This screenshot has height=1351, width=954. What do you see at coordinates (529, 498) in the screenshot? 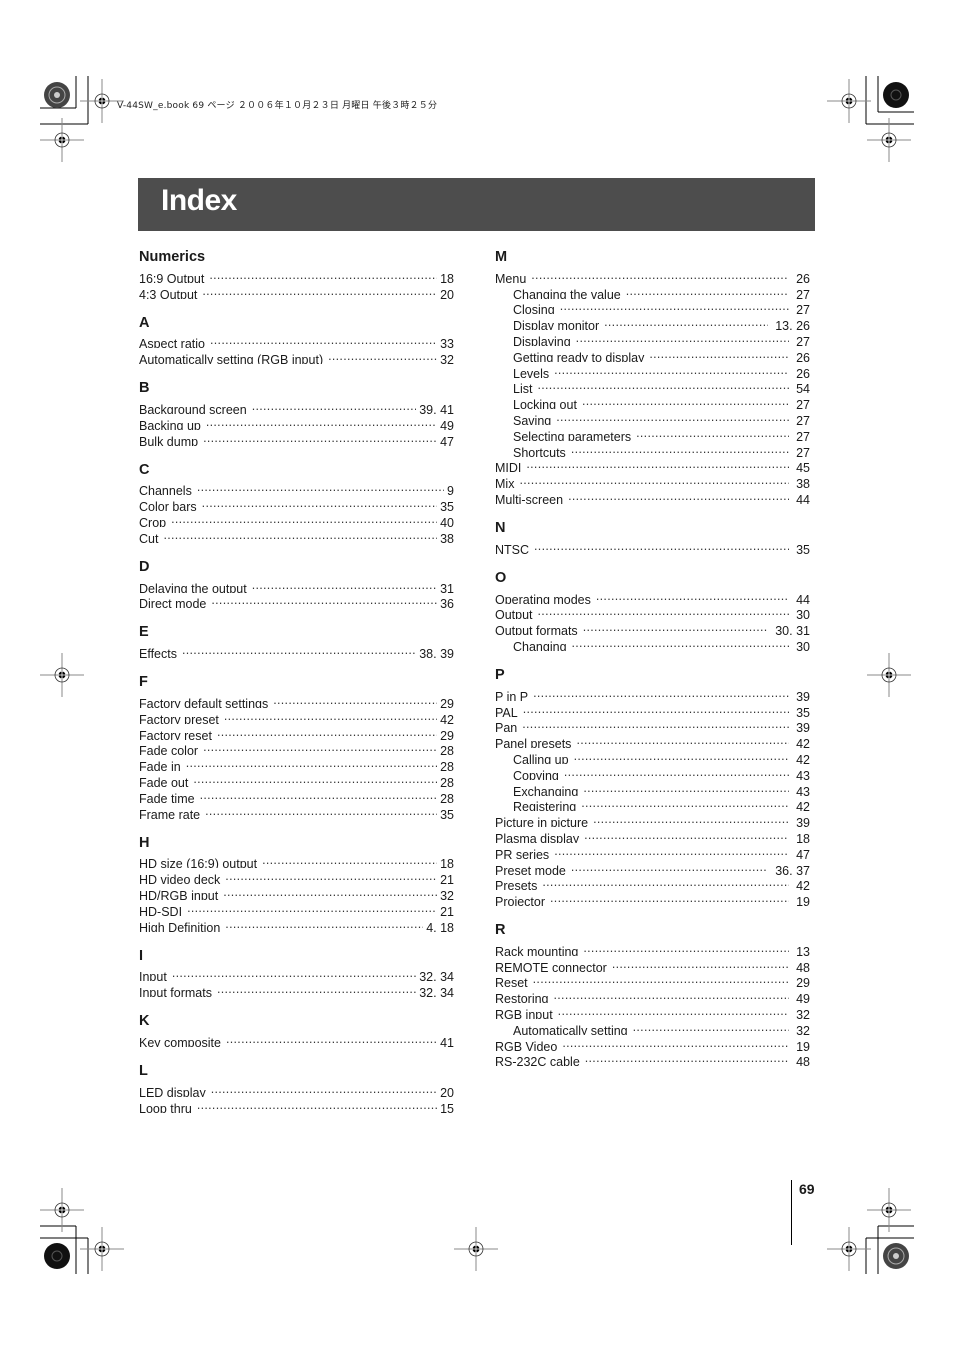
I see `entry-term: Multi-screen` at bounding box center [529, 498].